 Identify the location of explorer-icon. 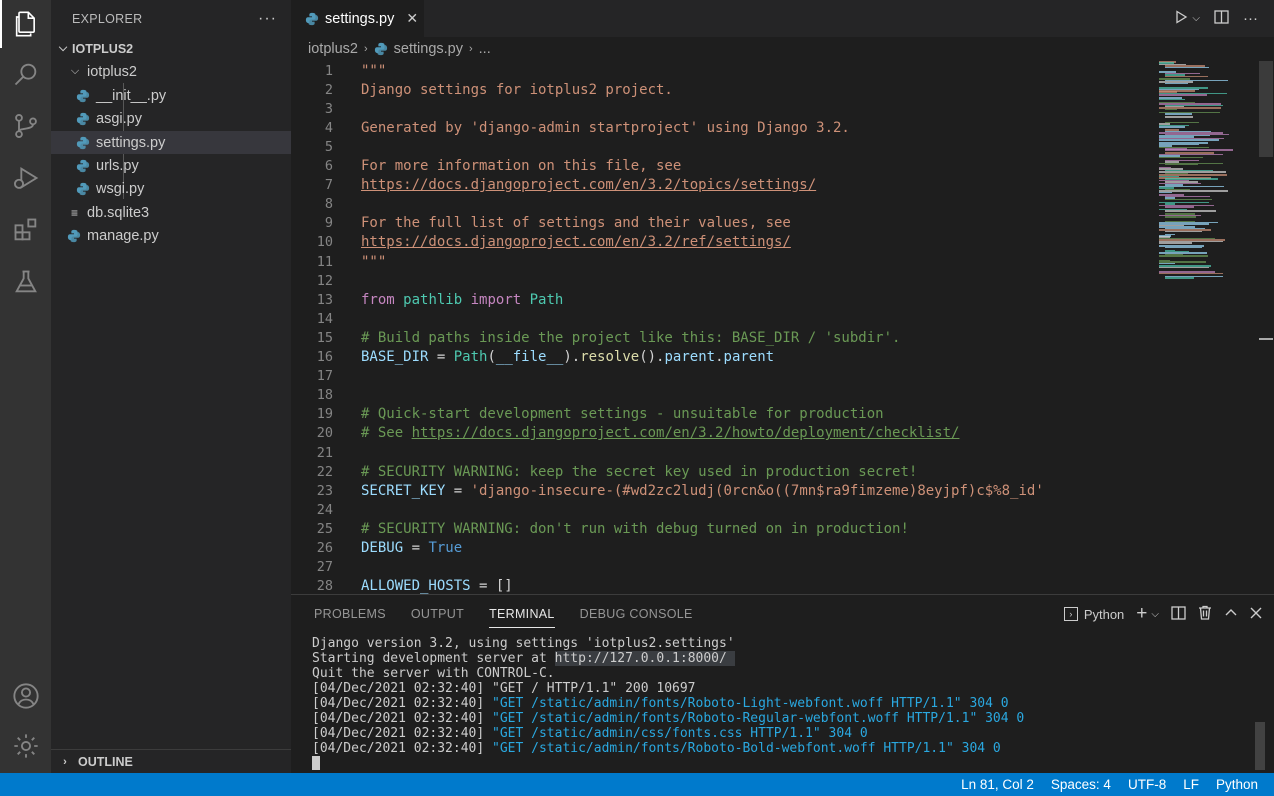
(25, 24).